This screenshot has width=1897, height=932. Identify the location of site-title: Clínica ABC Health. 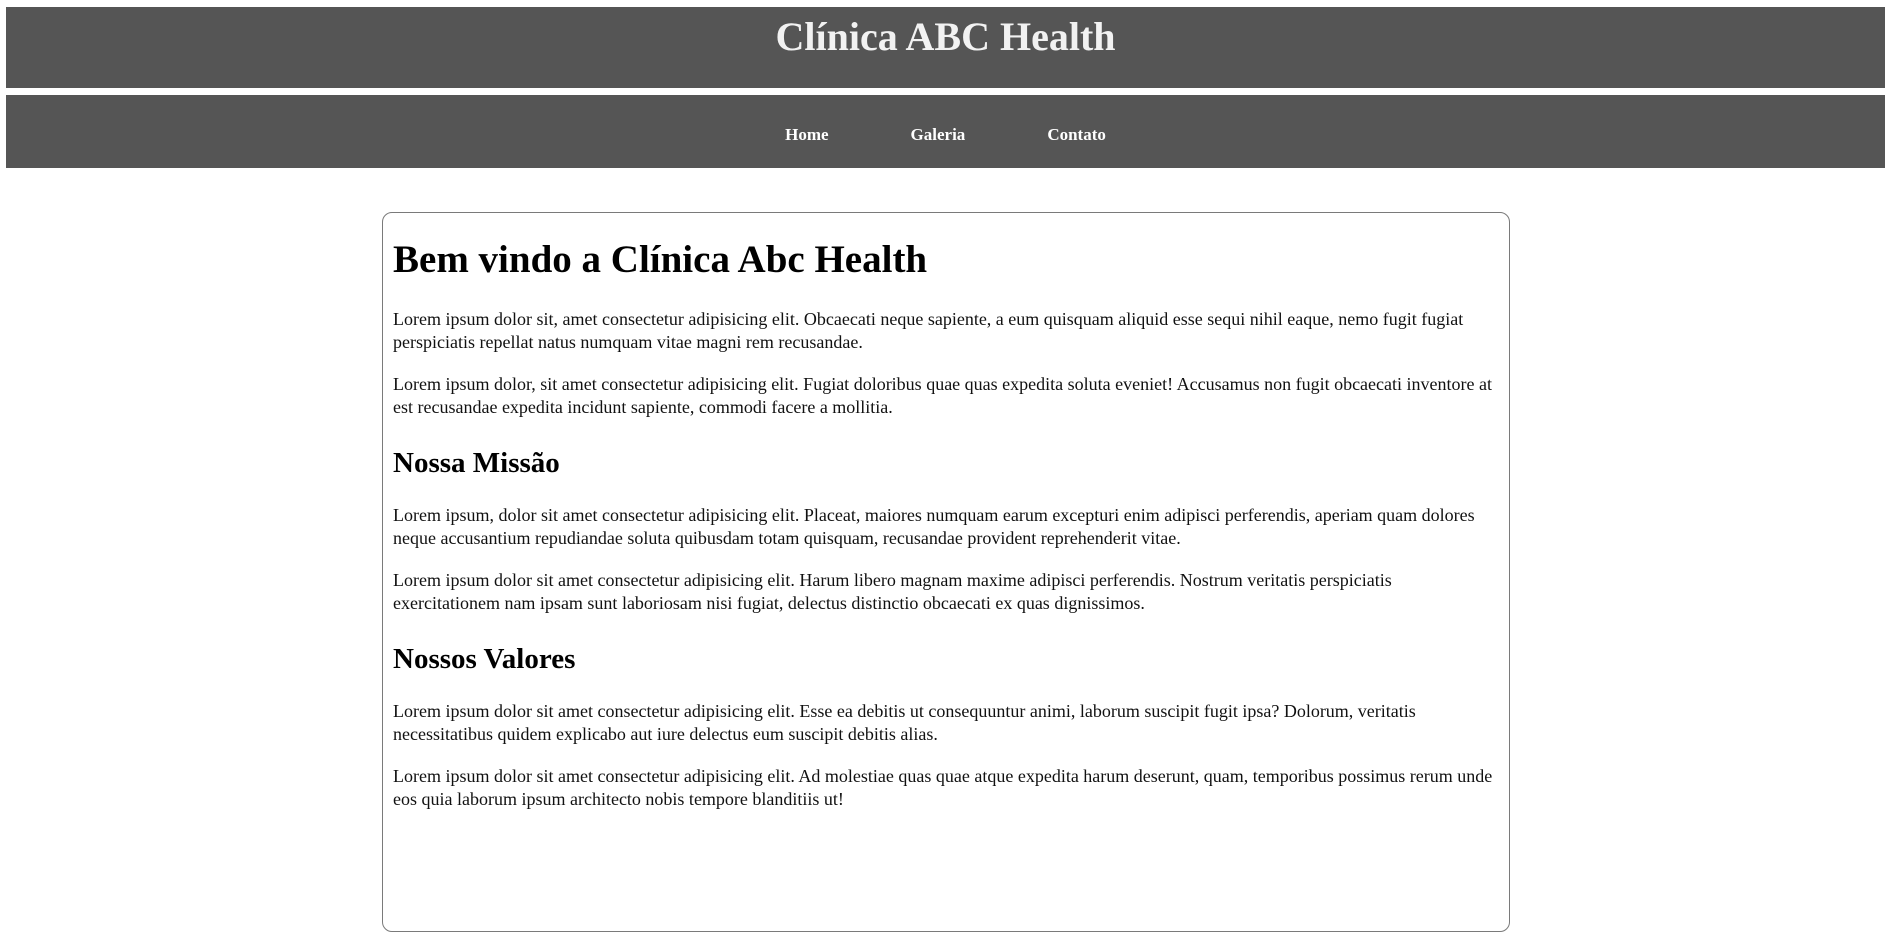
(945, 36).